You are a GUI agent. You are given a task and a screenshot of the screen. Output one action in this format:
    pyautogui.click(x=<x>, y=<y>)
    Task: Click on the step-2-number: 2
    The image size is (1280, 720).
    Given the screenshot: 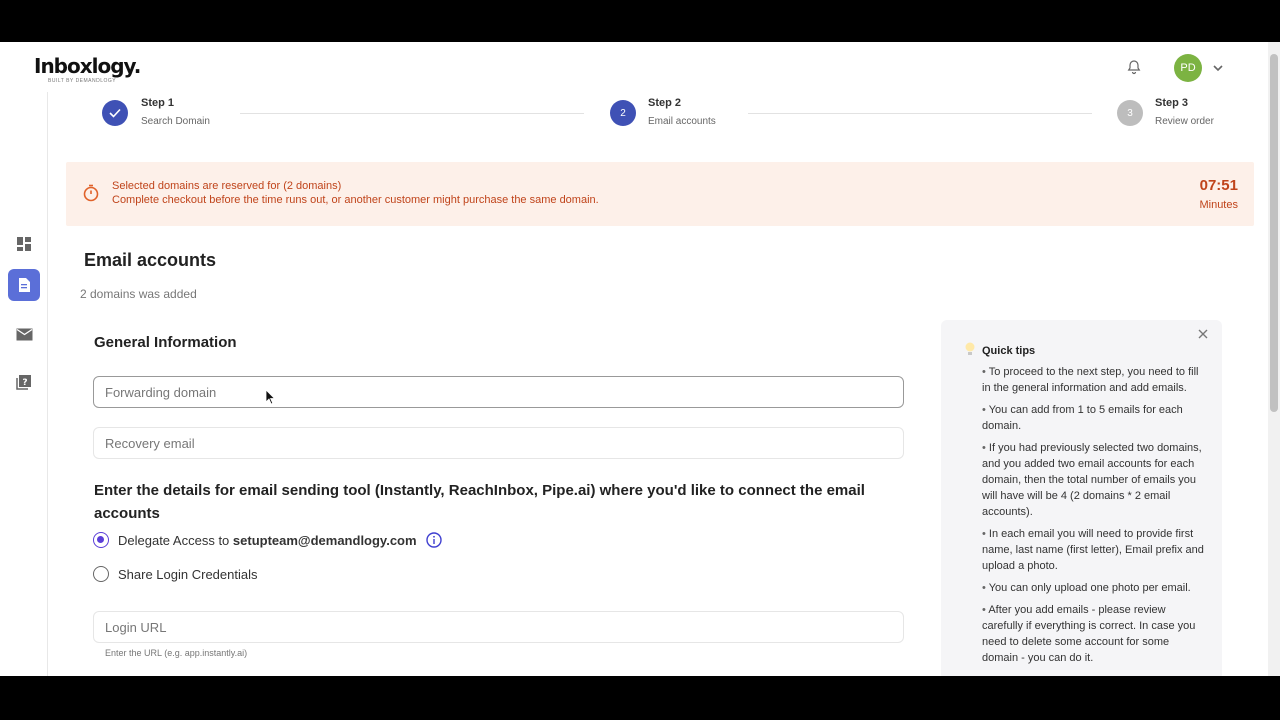 What is the action you would take?
    pyautogui.click(x=623, y=113)
    